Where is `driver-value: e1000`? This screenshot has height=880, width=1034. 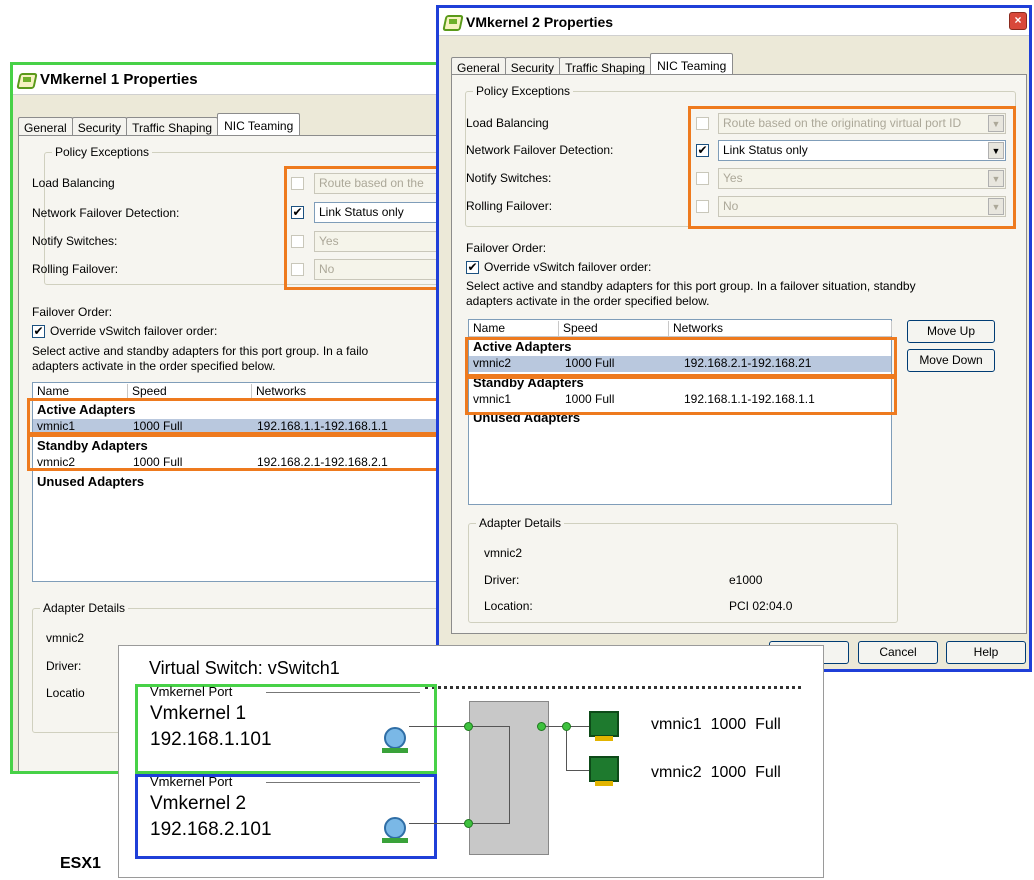 driver-value: e1000 is located at coordinates (746, 580).